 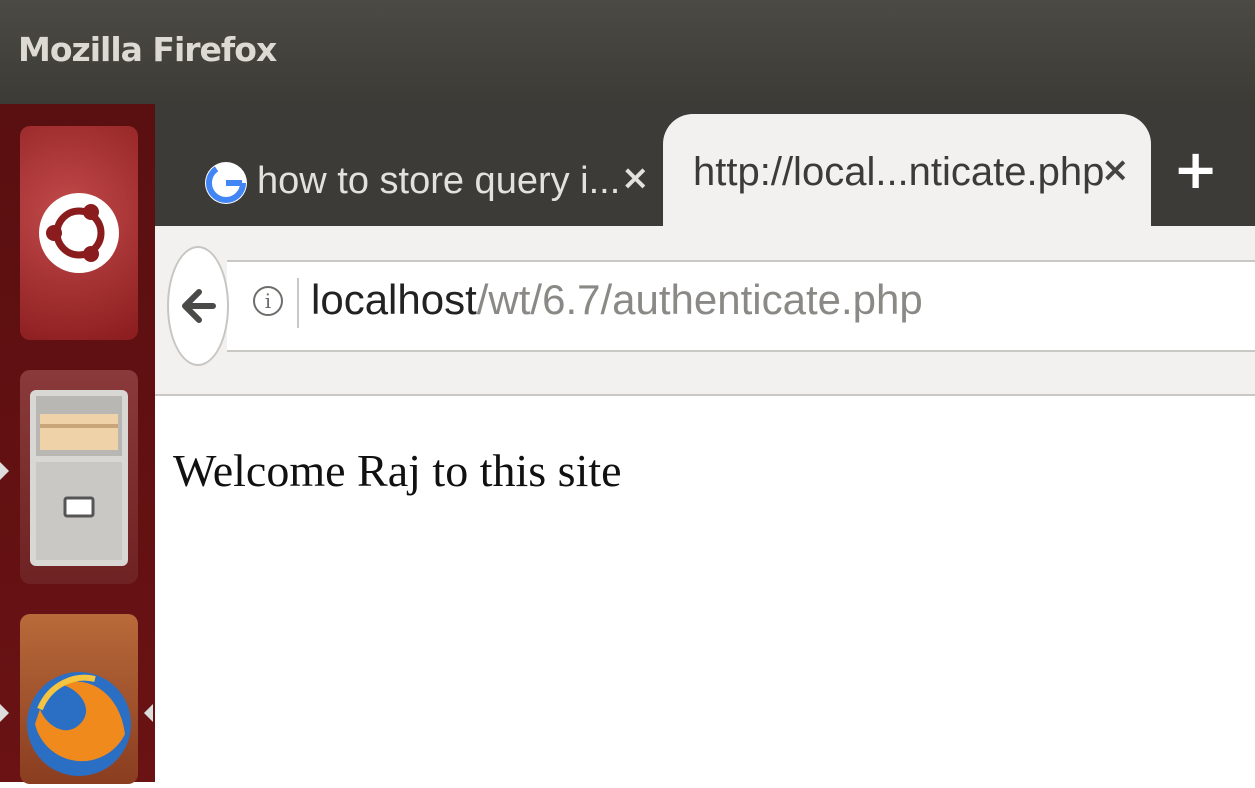 I want to click on google-icon, so click(x=226, y=183).